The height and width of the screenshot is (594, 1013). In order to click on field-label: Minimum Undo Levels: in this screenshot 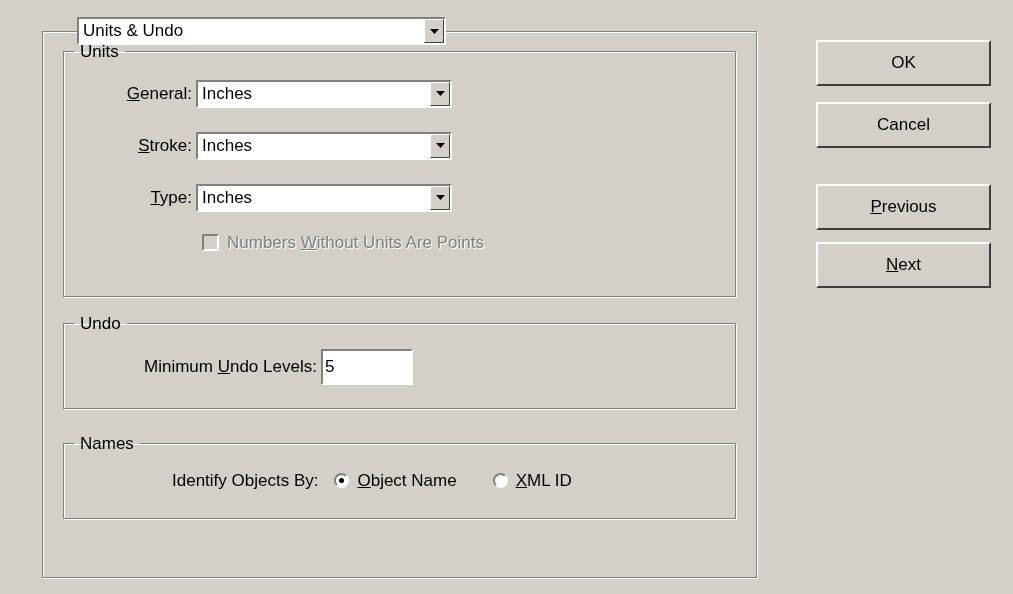, I will do `click(231, 366)`.